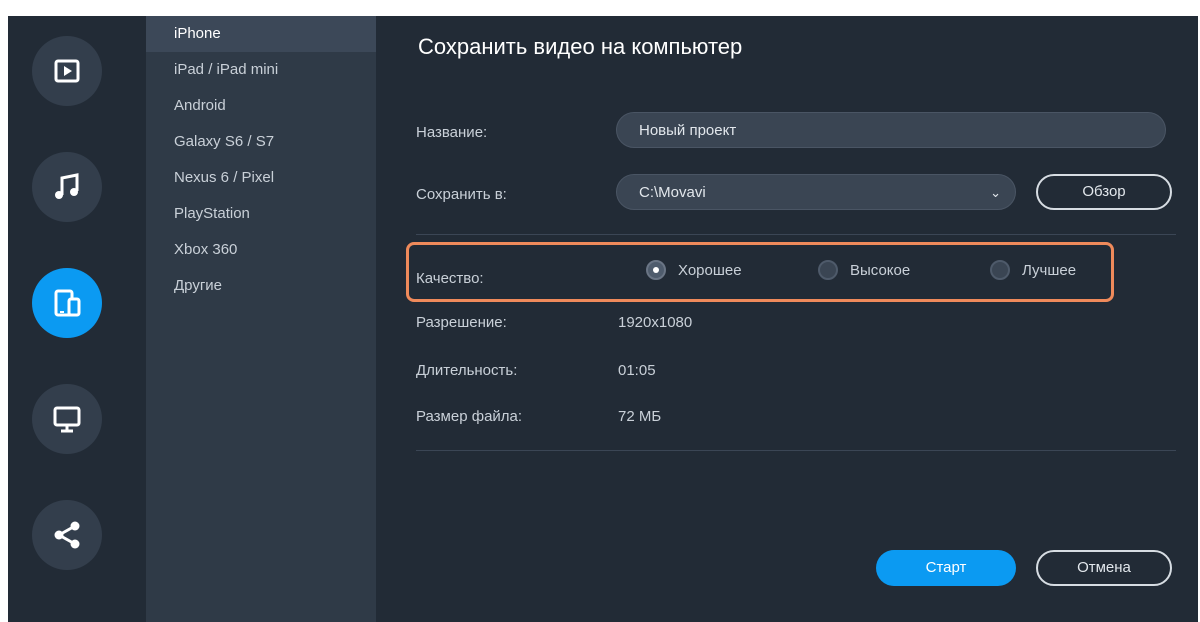 The width and height of the screenshot is (1200, 622). Describe the element at coordinates (261, 142) in the screenshot. I see `device-item-galaxy: Galaxy S6 / S7` at that location.